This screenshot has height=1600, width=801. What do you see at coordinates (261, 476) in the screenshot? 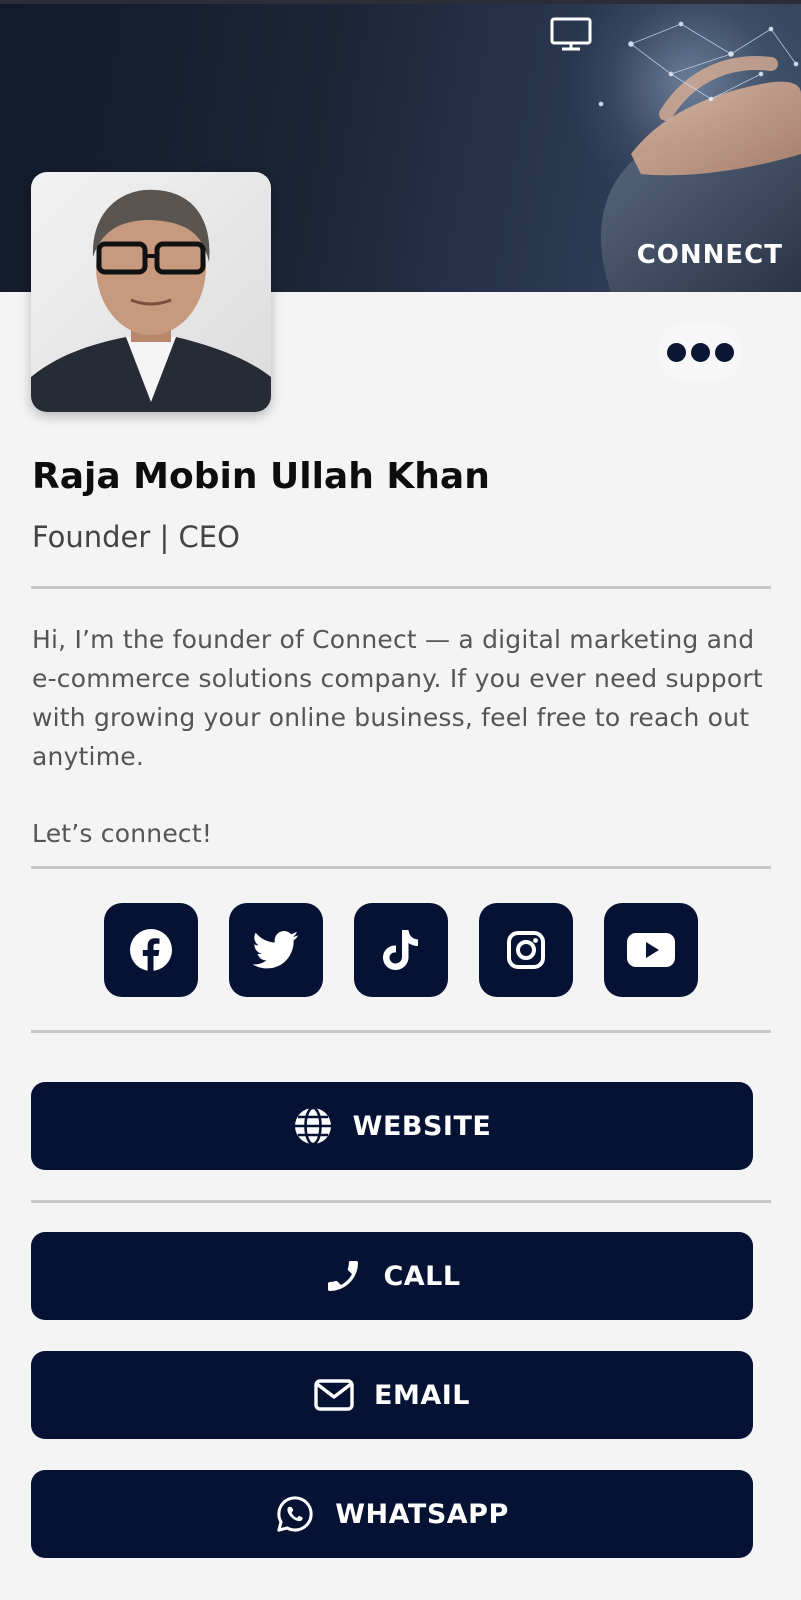
I see `profile-name: Raja Mobin Ullah Khan` at bounding box center [261, 476].